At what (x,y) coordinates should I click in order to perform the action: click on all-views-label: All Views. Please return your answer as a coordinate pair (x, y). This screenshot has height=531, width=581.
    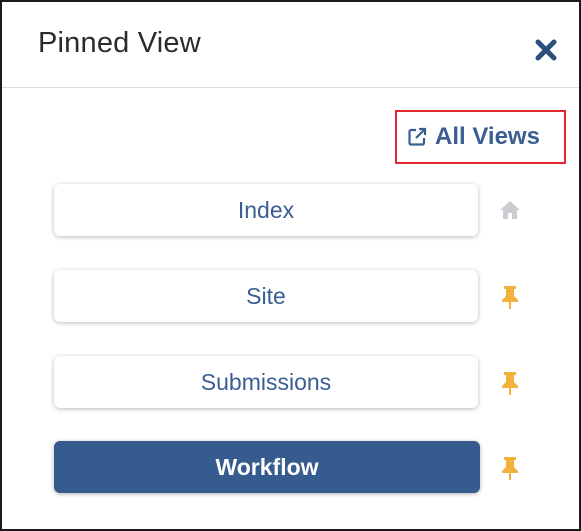
    Looking at the image, I should click on (487, 136).